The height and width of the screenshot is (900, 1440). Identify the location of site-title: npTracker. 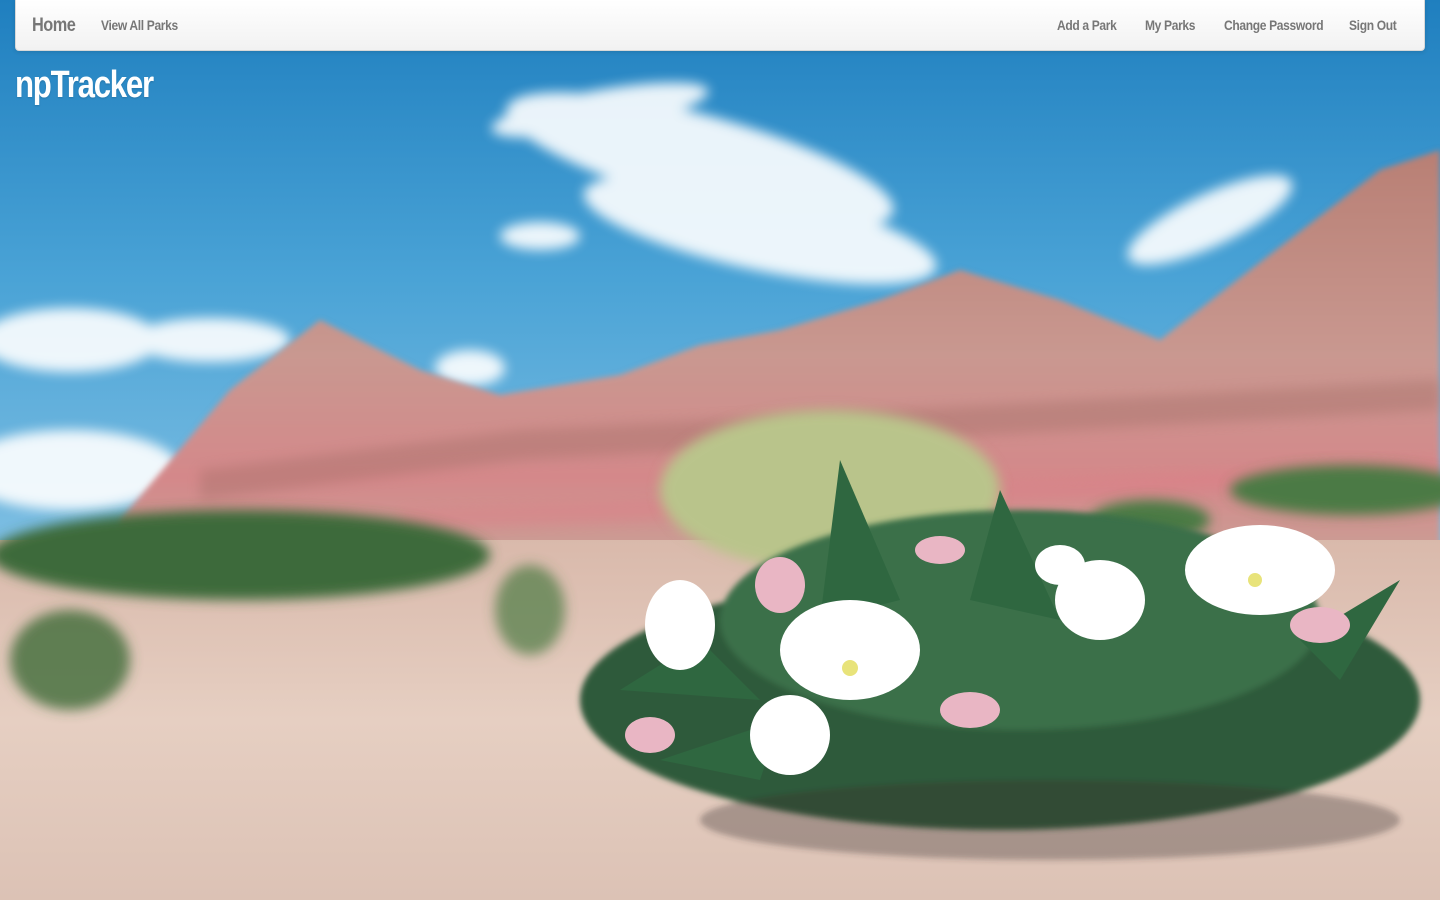
(84, 85).